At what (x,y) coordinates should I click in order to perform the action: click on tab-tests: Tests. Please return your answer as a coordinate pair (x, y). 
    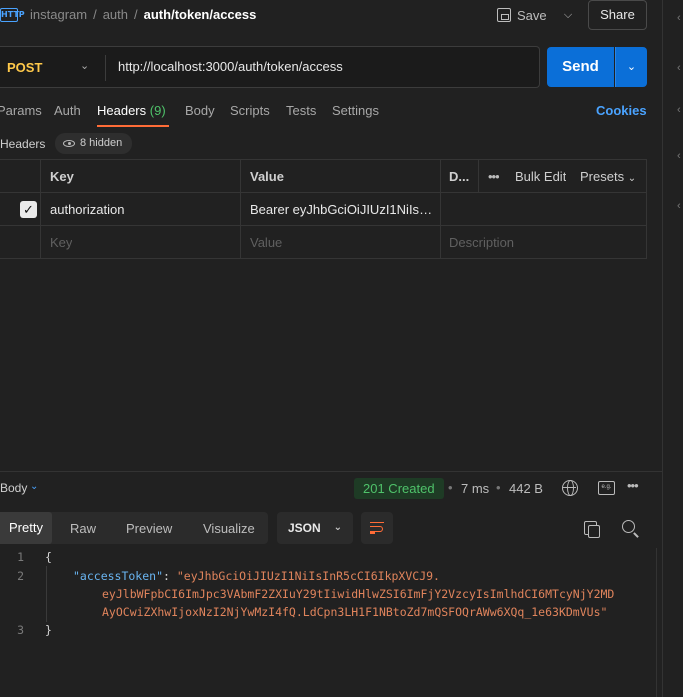
    Looking at the image, I should click on (301, 110).